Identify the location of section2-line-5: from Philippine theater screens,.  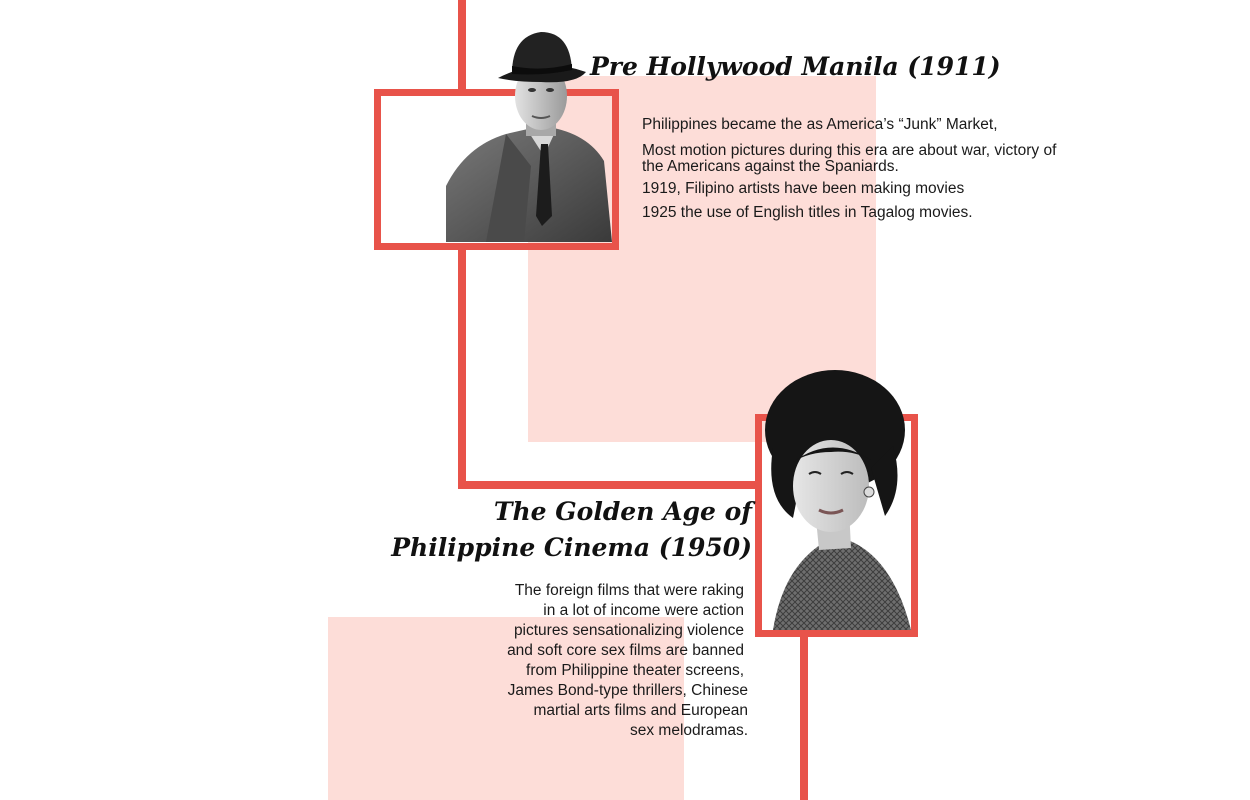
(635, 670).